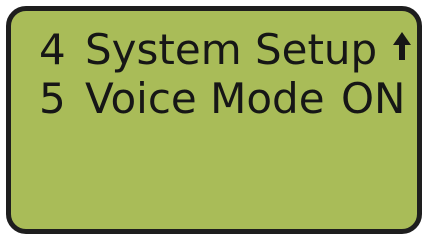 The image size is (440, 245). Describe the element at coordinates (402, 46) in the screenshot. I see `up-arrow-icon` at that location.